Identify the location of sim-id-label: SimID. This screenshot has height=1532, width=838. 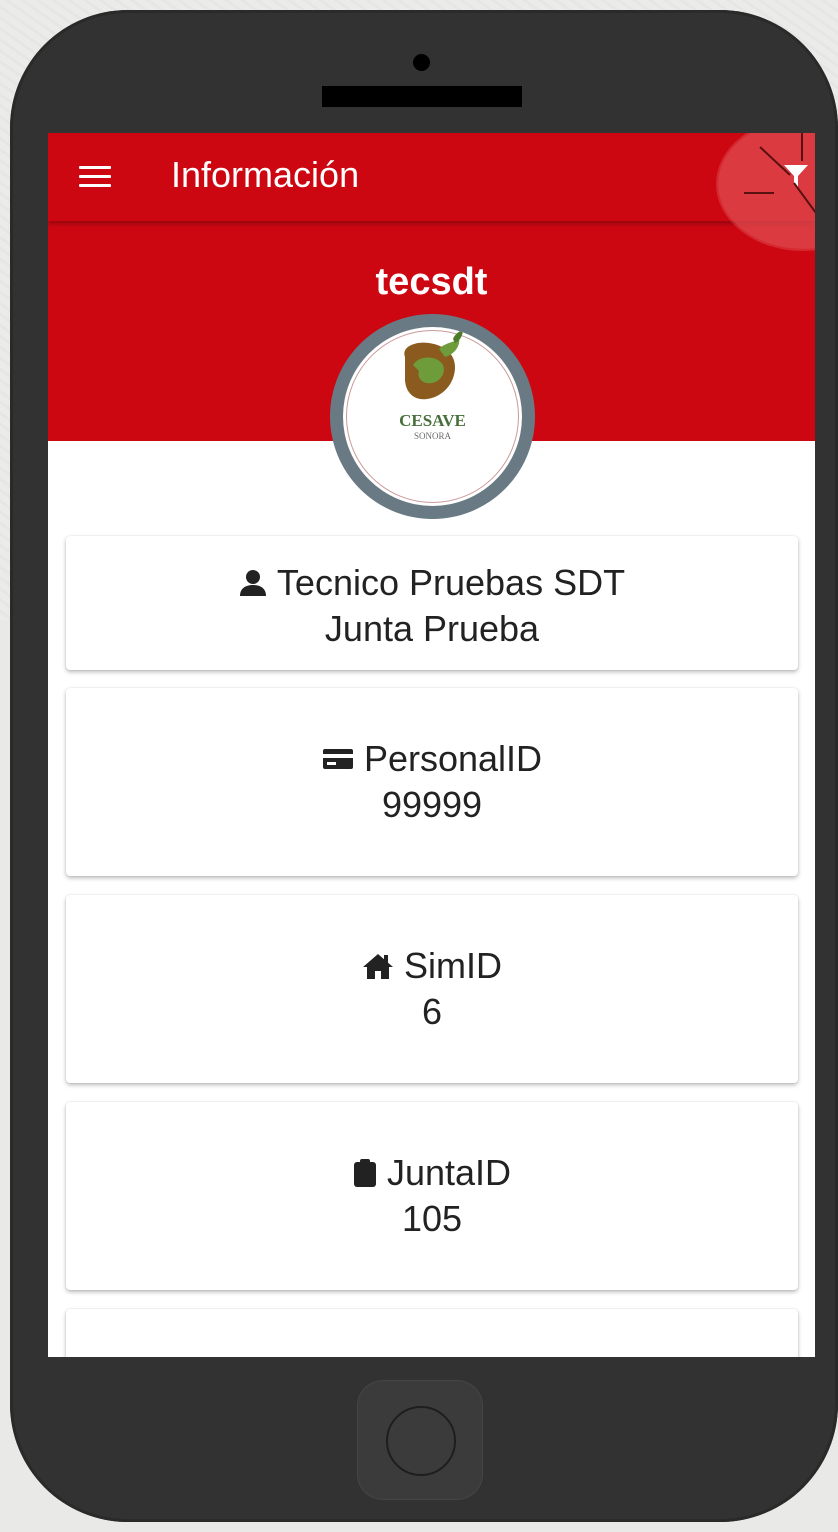
(432, 966).